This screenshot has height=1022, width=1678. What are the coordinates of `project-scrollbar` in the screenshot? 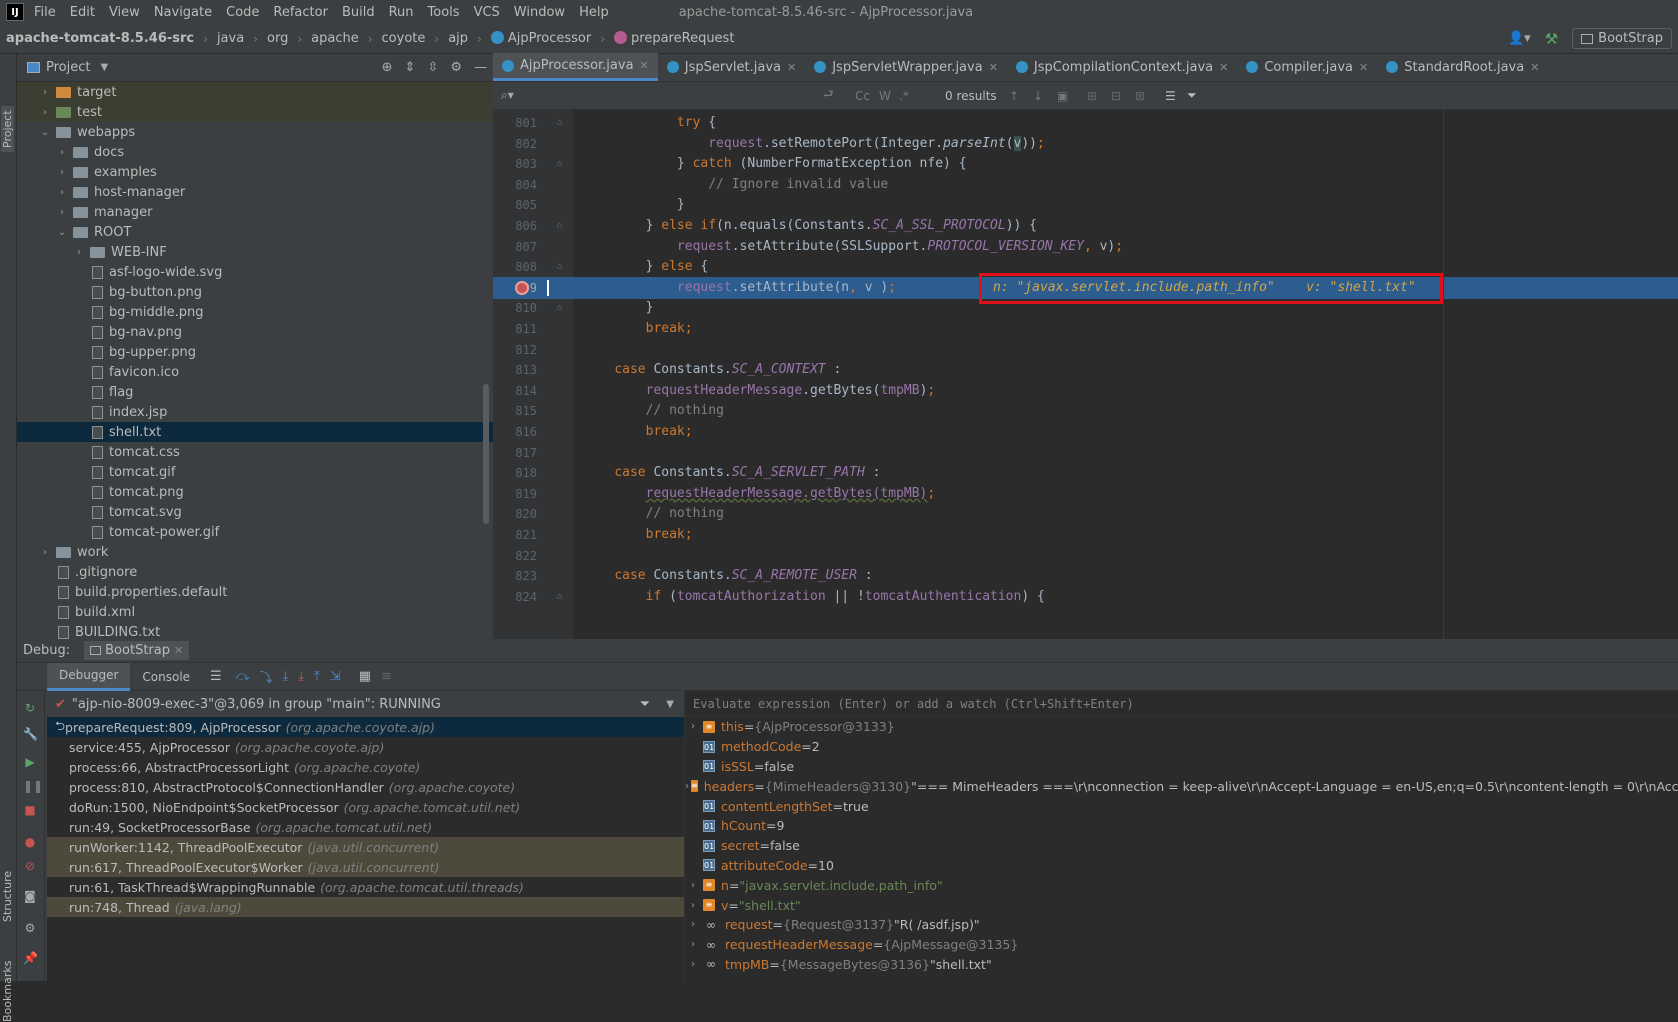 It's located at (486, 454).